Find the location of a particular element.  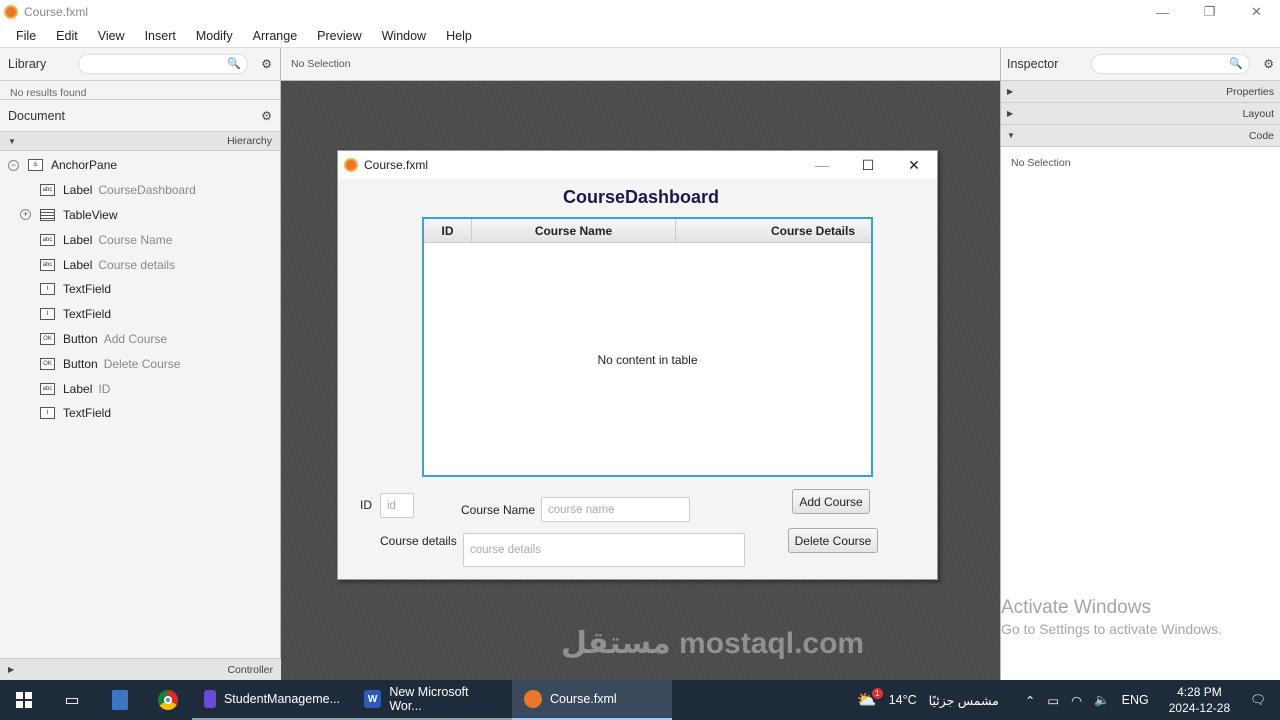

document-gear-icon: ⚙ is located at coordinates (260, 116).